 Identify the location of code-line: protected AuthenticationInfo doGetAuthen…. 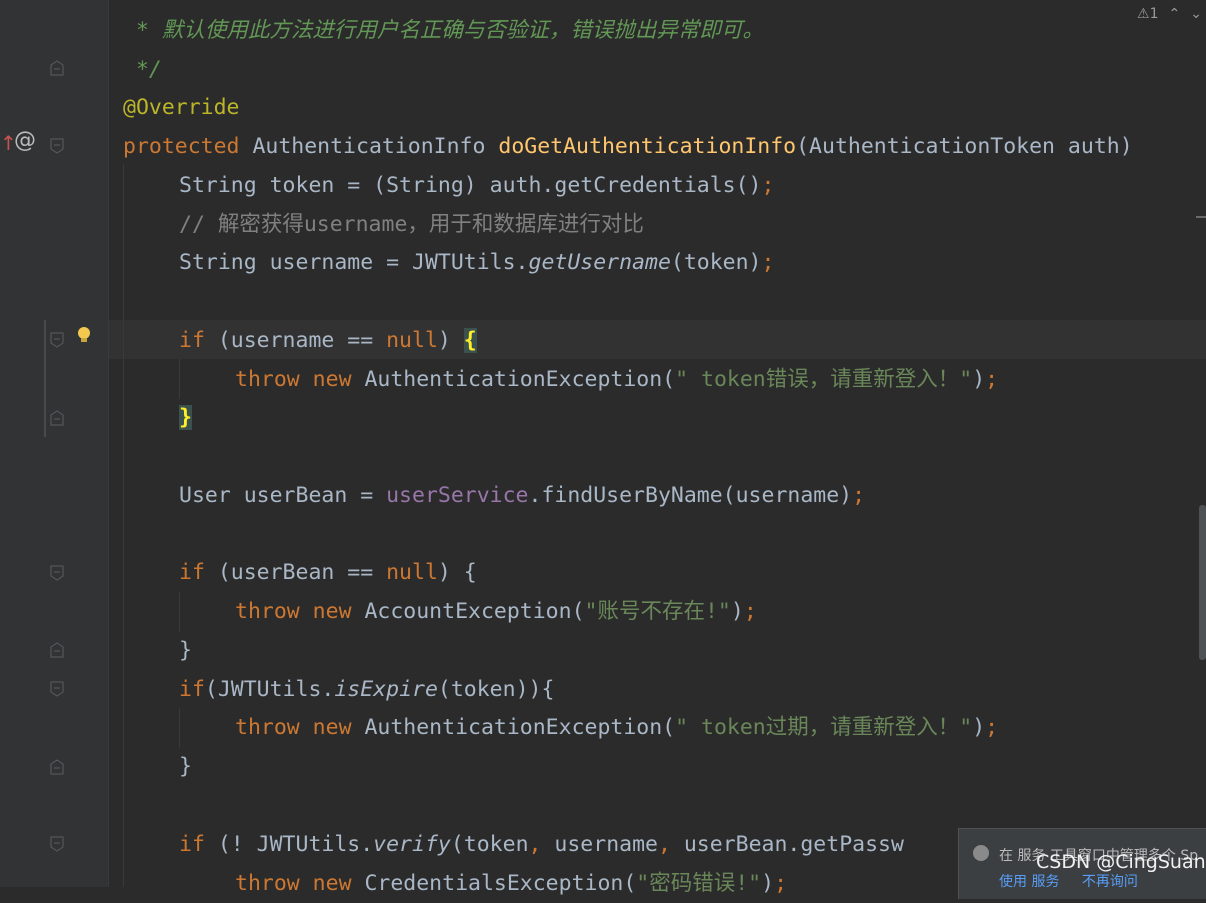
(628, 146).